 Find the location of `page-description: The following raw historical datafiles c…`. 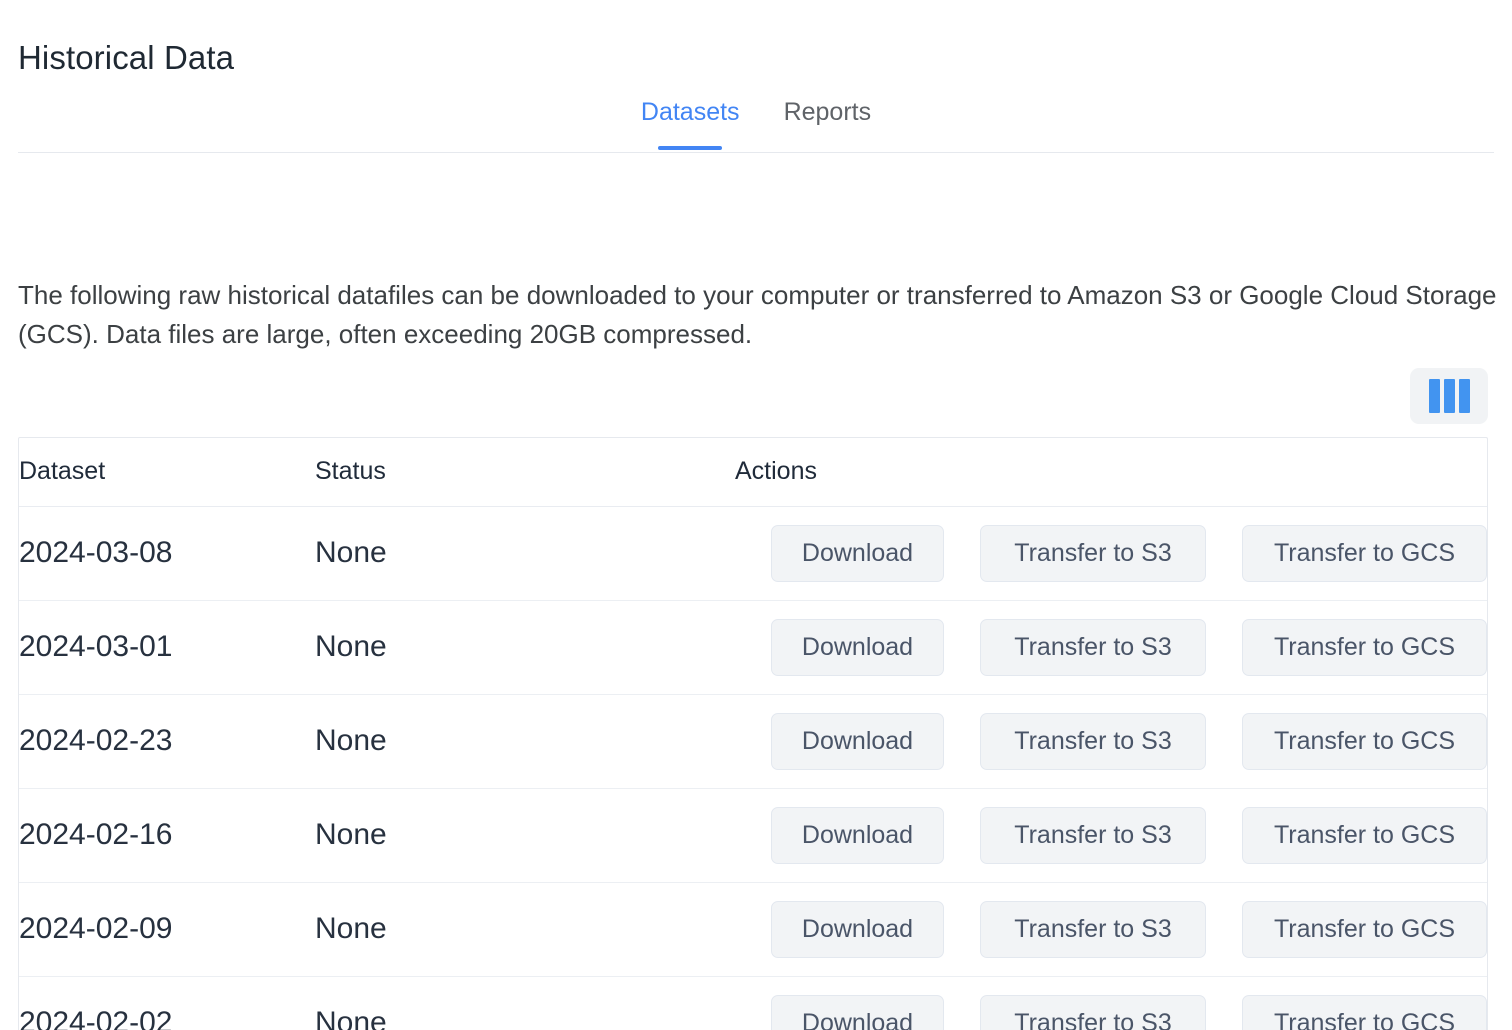

page-description: The following raw historical datafiles c… is located at coordinates (757, 314).